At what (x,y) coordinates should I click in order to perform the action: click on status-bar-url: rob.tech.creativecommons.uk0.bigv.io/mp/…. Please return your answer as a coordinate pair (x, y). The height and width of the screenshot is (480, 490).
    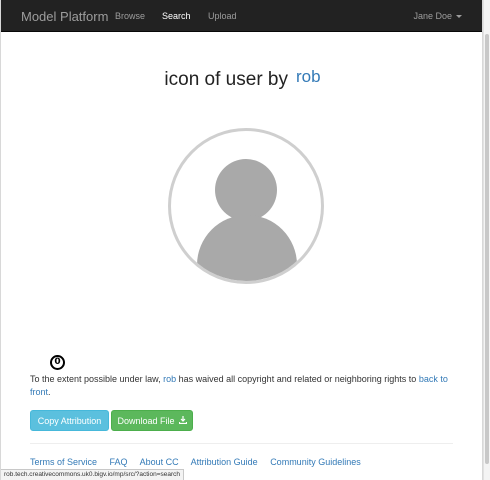
    Looking at the image, I should click on (93, 474).